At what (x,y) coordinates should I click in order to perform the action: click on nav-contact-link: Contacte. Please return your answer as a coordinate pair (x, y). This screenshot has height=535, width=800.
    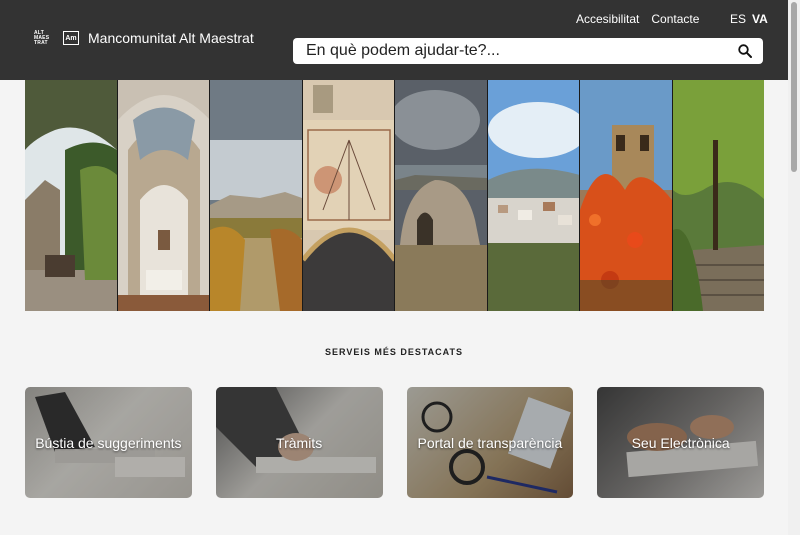
    Looking at the image, I should click on (675, 19).